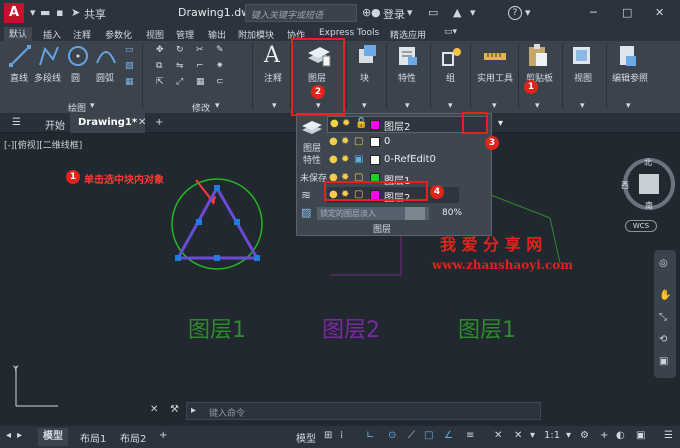  I want to click on wcs-button: WCS, so click(641, 226).